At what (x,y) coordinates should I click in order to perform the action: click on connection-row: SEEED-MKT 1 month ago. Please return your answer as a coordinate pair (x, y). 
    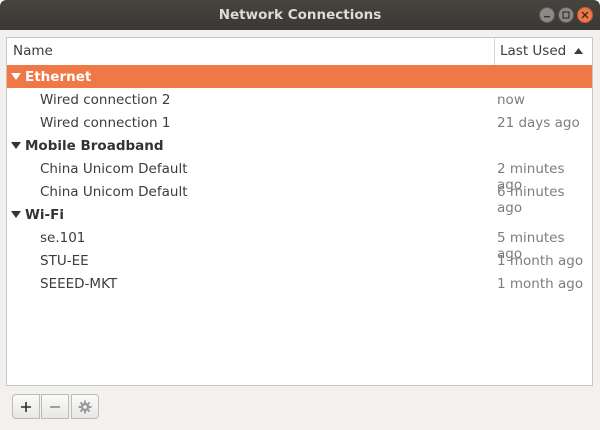
    Looking at the image, I should click on (299, 283).